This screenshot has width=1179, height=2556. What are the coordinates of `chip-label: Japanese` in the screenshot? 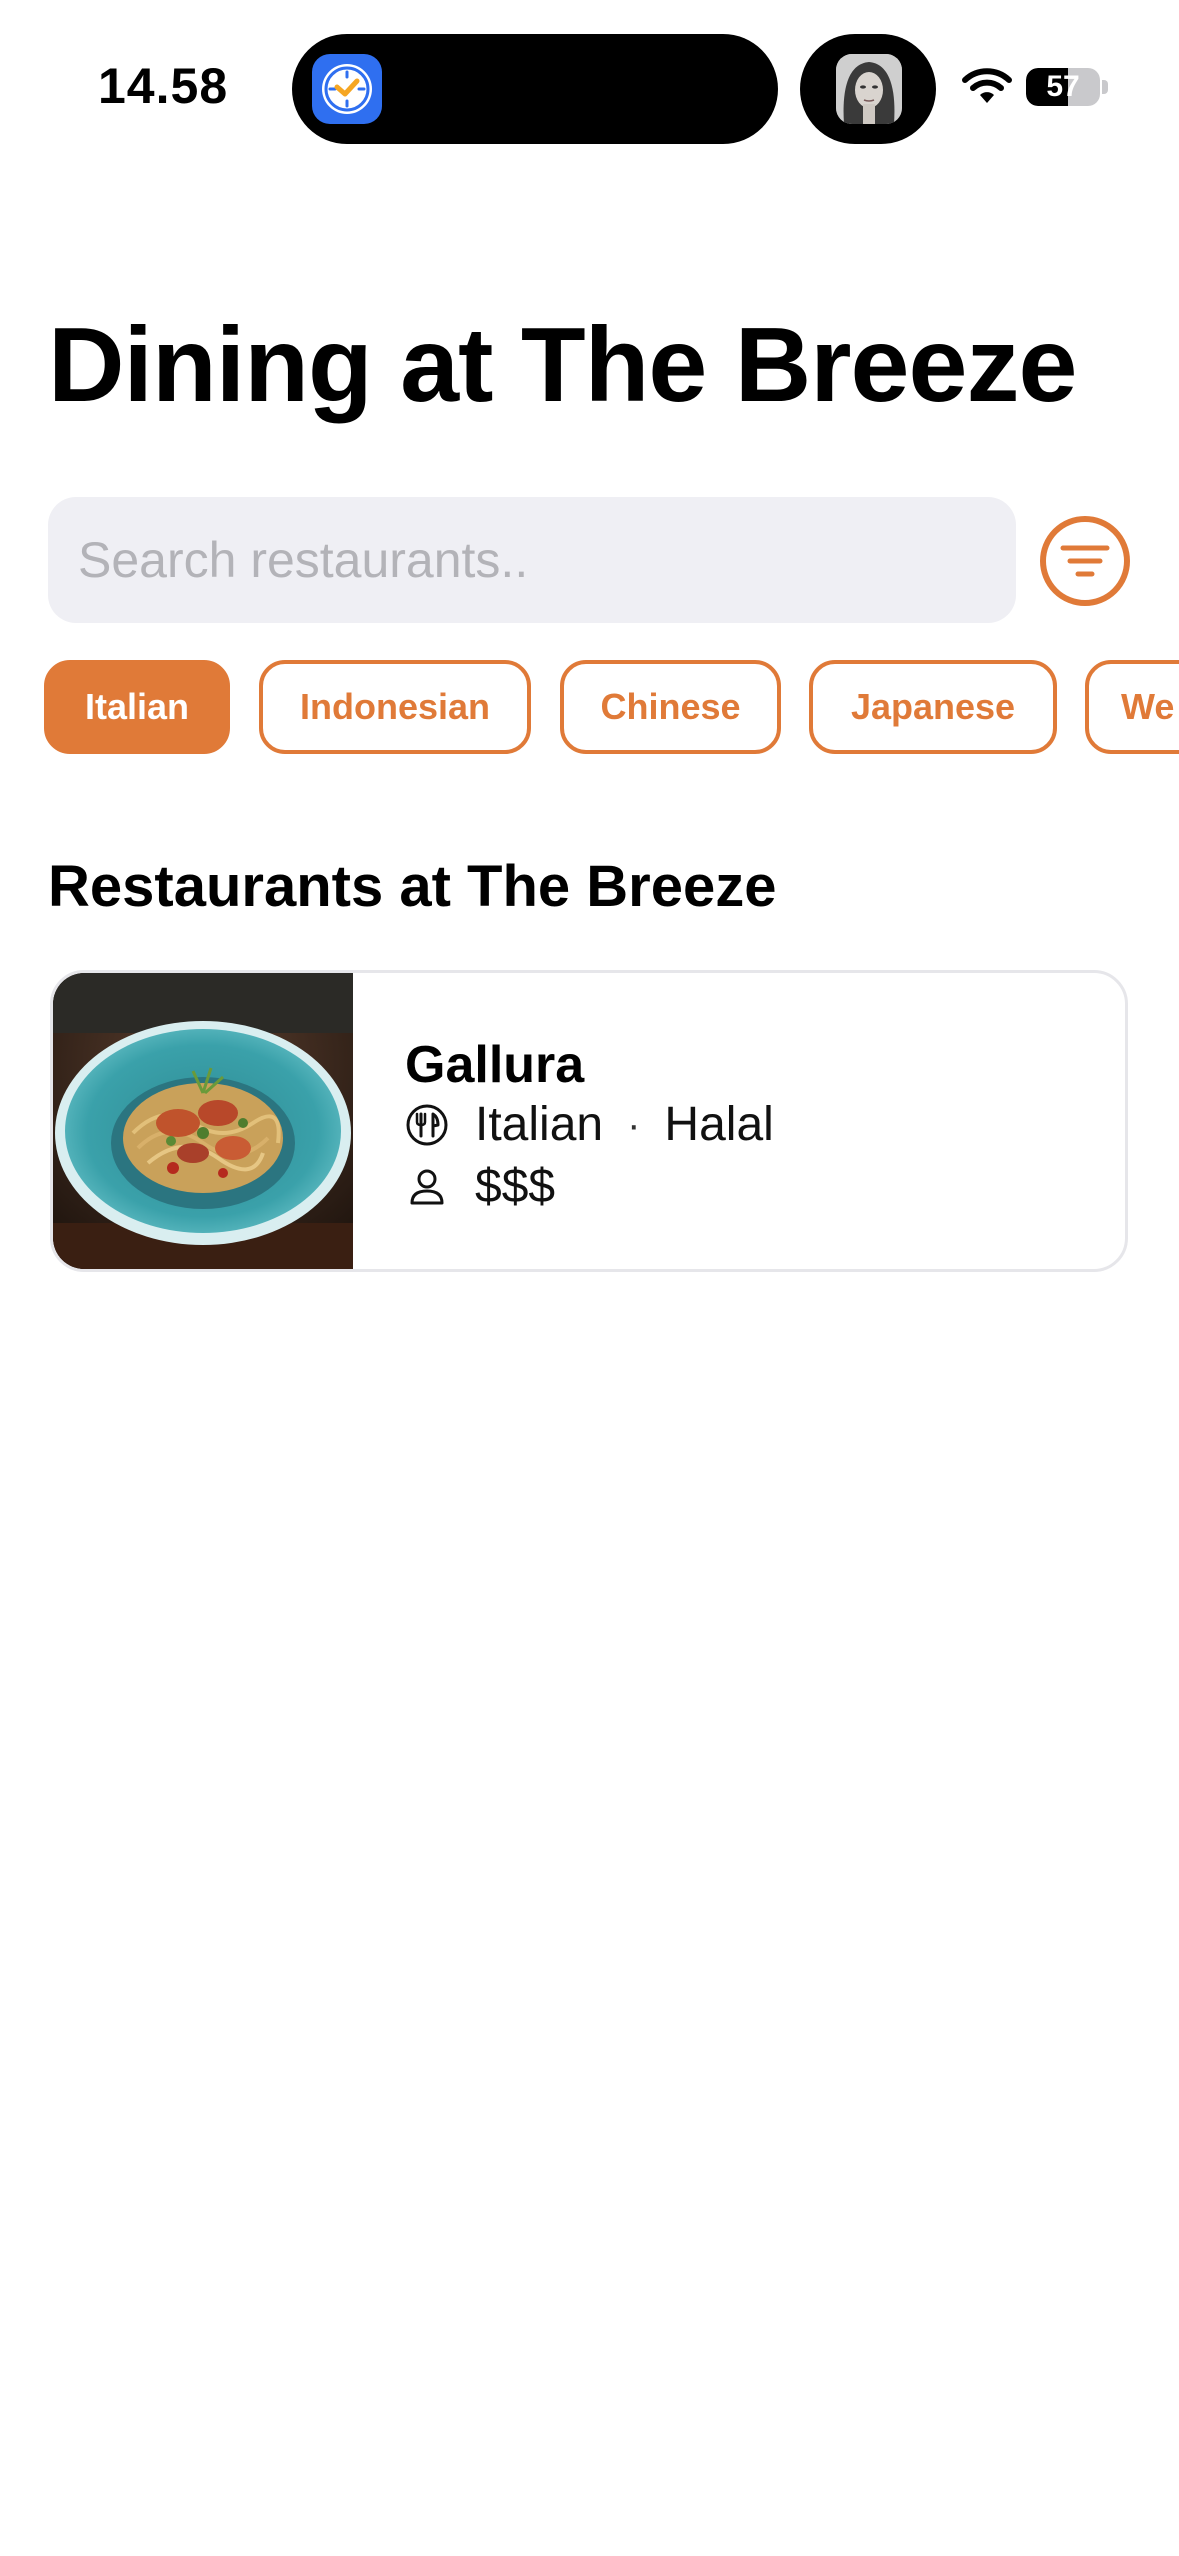 It's located at (933, 706).